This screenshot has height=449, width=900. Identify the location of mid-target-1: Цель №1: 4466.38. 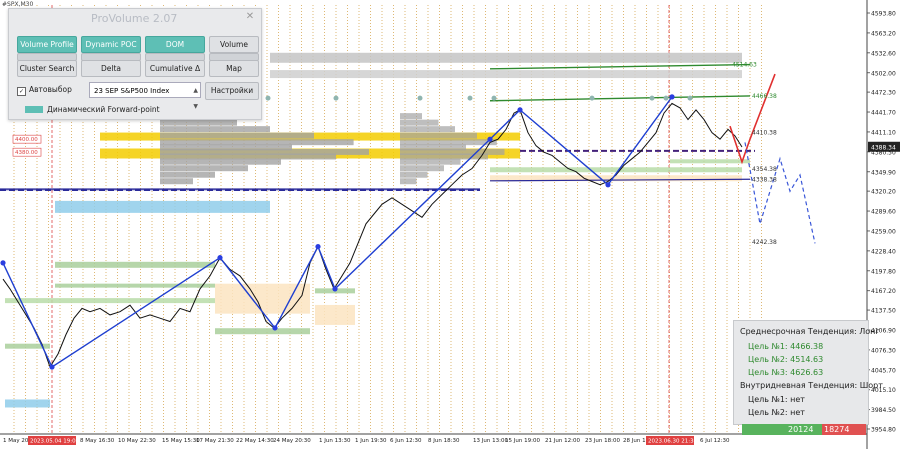
(786, 346).